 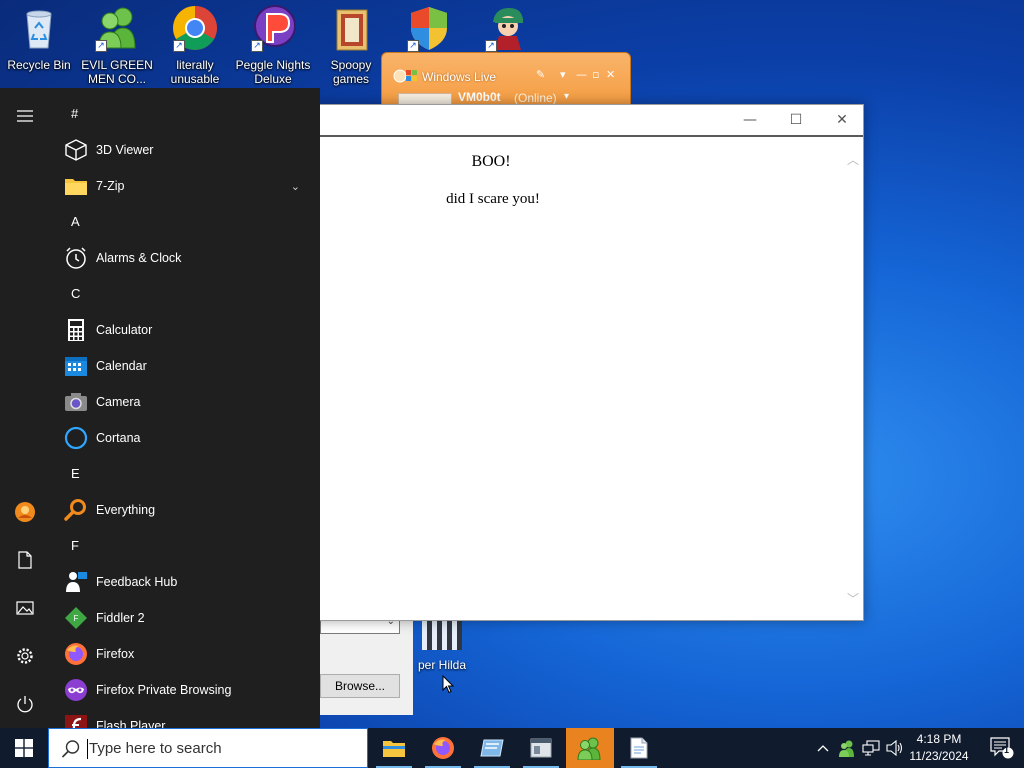 I want to click on svg-text: F, so click(x=76, y=618).